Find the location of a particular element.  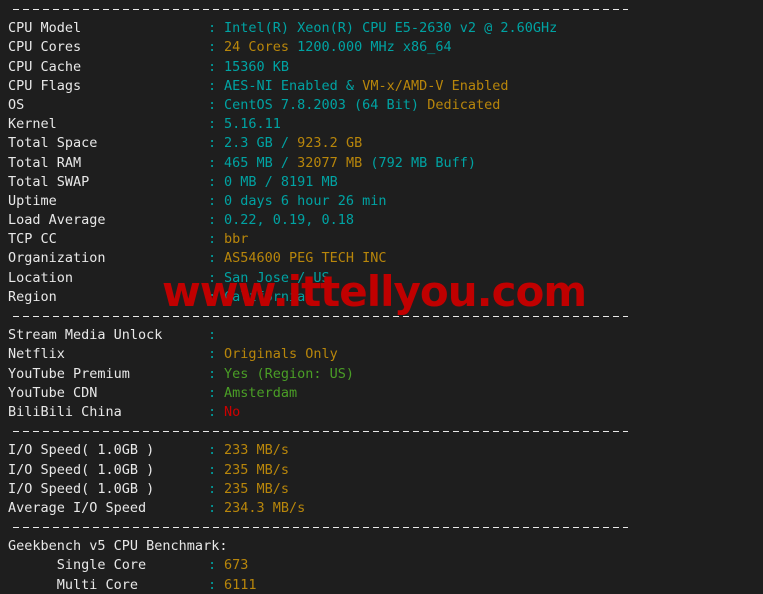

info-label: Total RAM is located at coordinates (45, 162).